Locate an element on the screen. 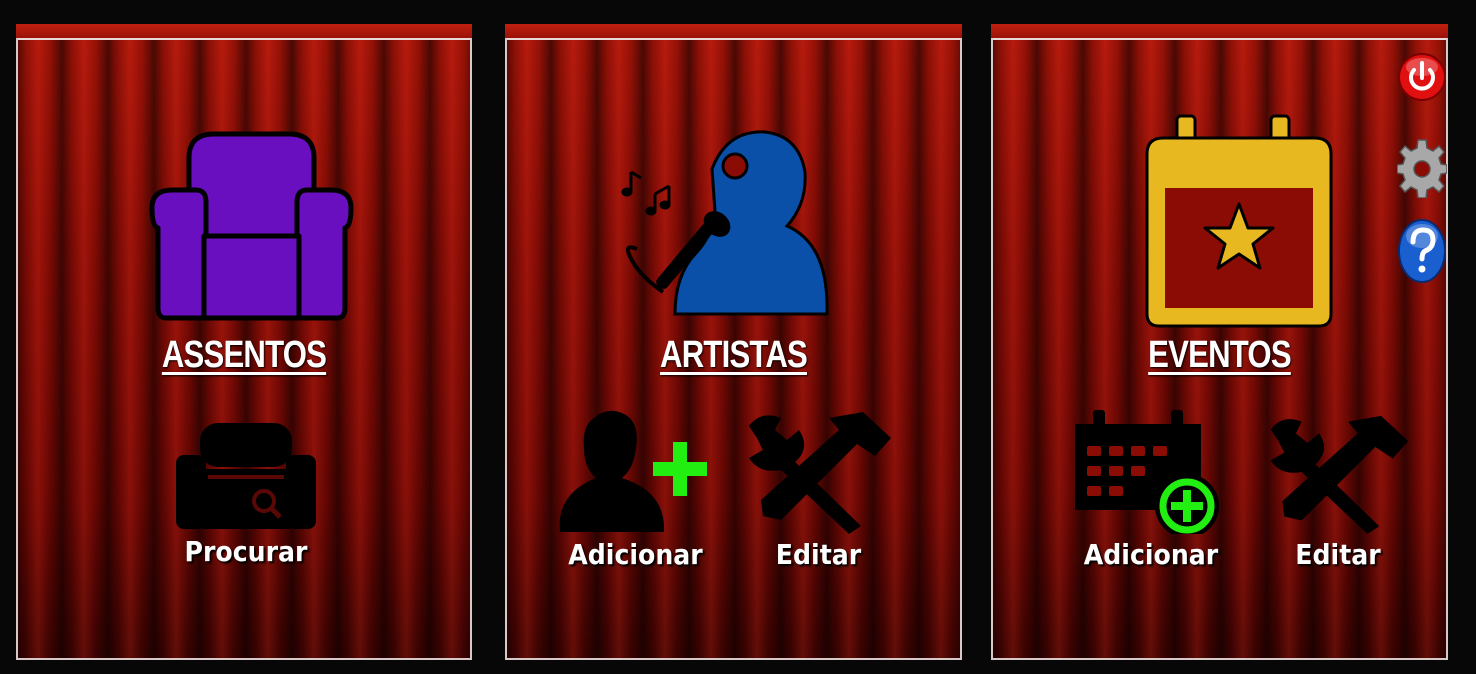 The width and height of the screenshot is (1476, 674). armchair-icon is located at coordinates (251, 225).